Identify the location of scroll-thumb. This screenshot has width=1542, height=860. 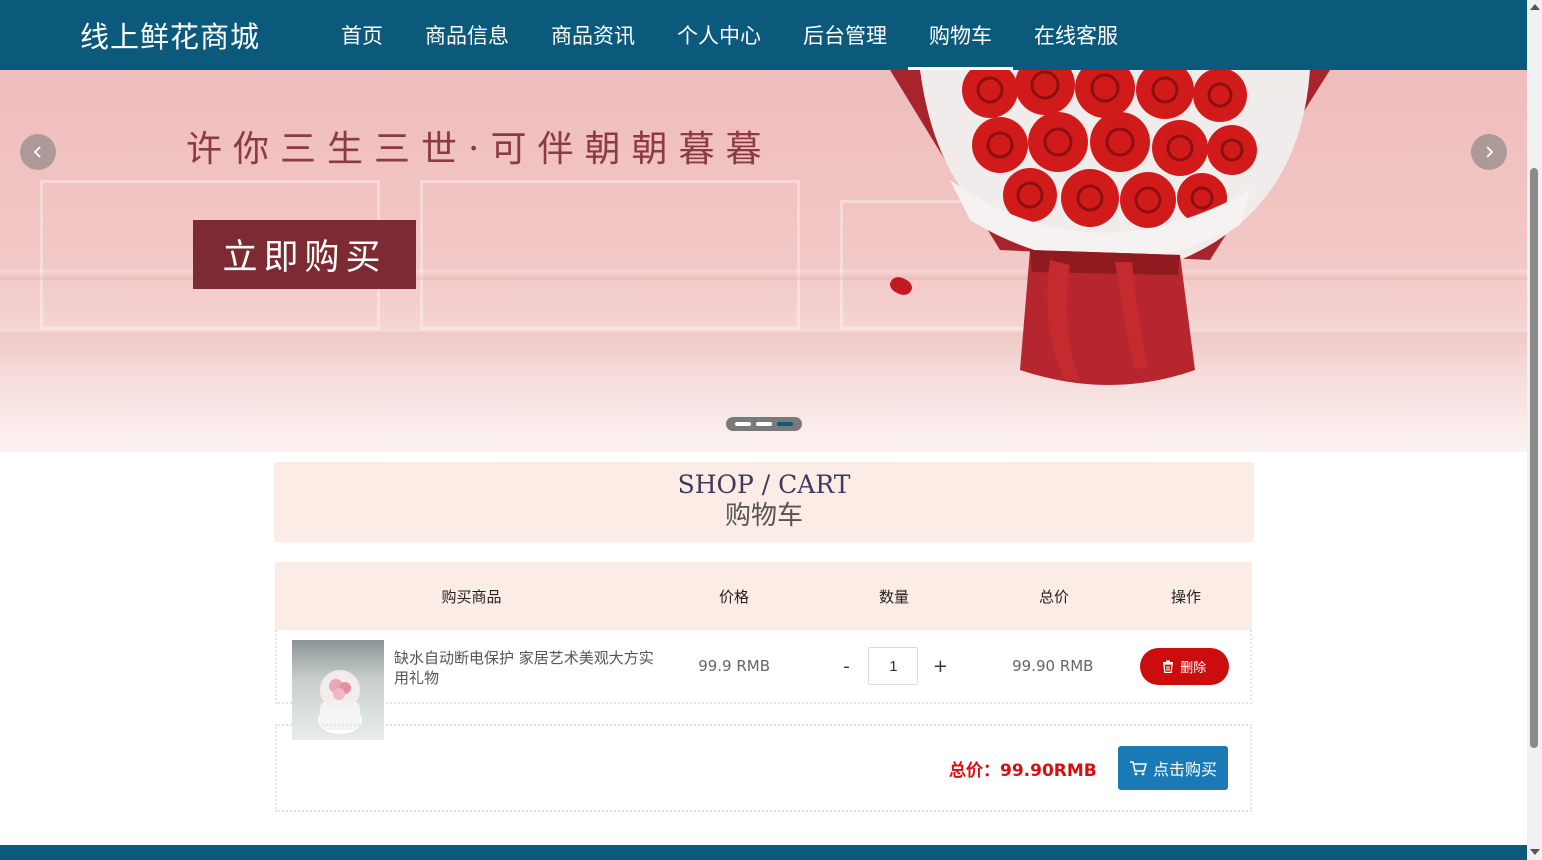
(1534, 458).